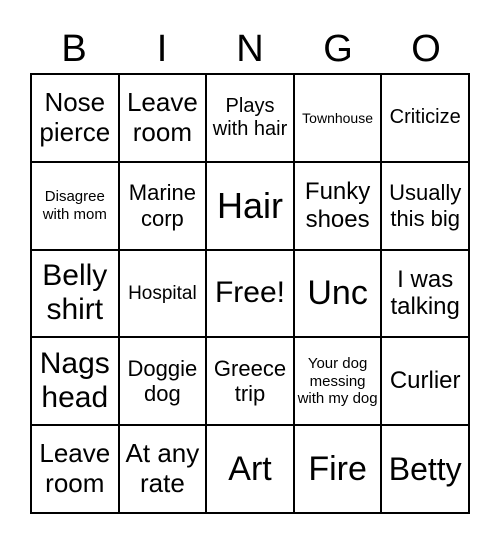 The image size is (500, 544). What do you see at coordinates (337, 293) in the screenshot?
I see `bingo-cell: Unc` at bounding box center [337, 293].